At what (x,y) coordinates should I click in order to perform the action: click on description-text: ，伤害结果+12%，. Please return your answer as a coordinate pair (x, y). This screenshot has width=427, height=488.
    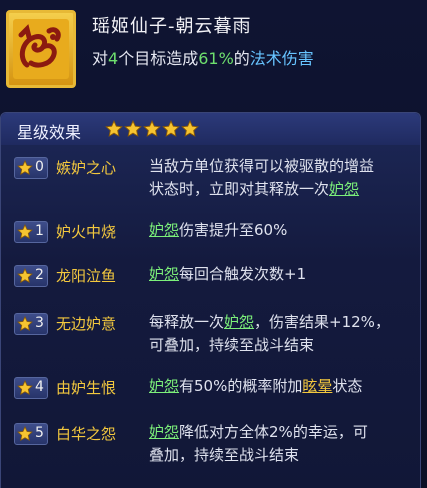
    Looking at the image, I should click on (322, 322).